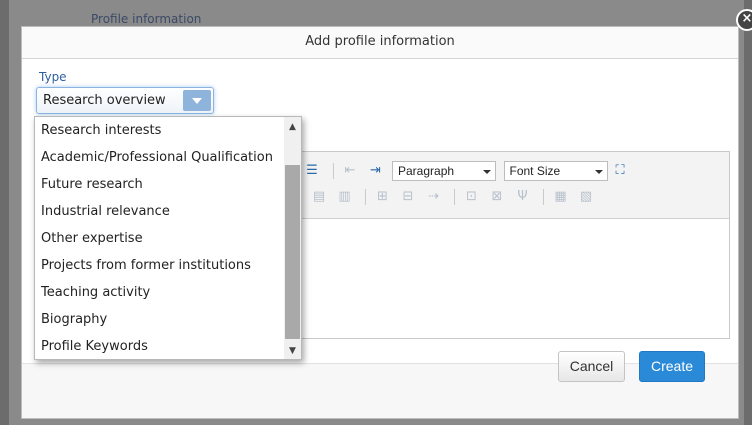  Describe the element at coordinates (620, 171) in the screenshot. I see `fullscreen-icon: ⛶` at that location.